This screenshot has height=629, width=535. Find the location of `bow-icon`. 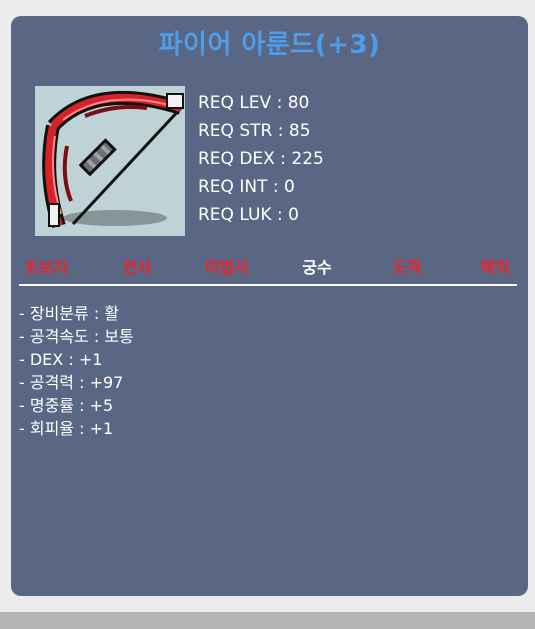

bow-icon is located at coordinates (110, 161).